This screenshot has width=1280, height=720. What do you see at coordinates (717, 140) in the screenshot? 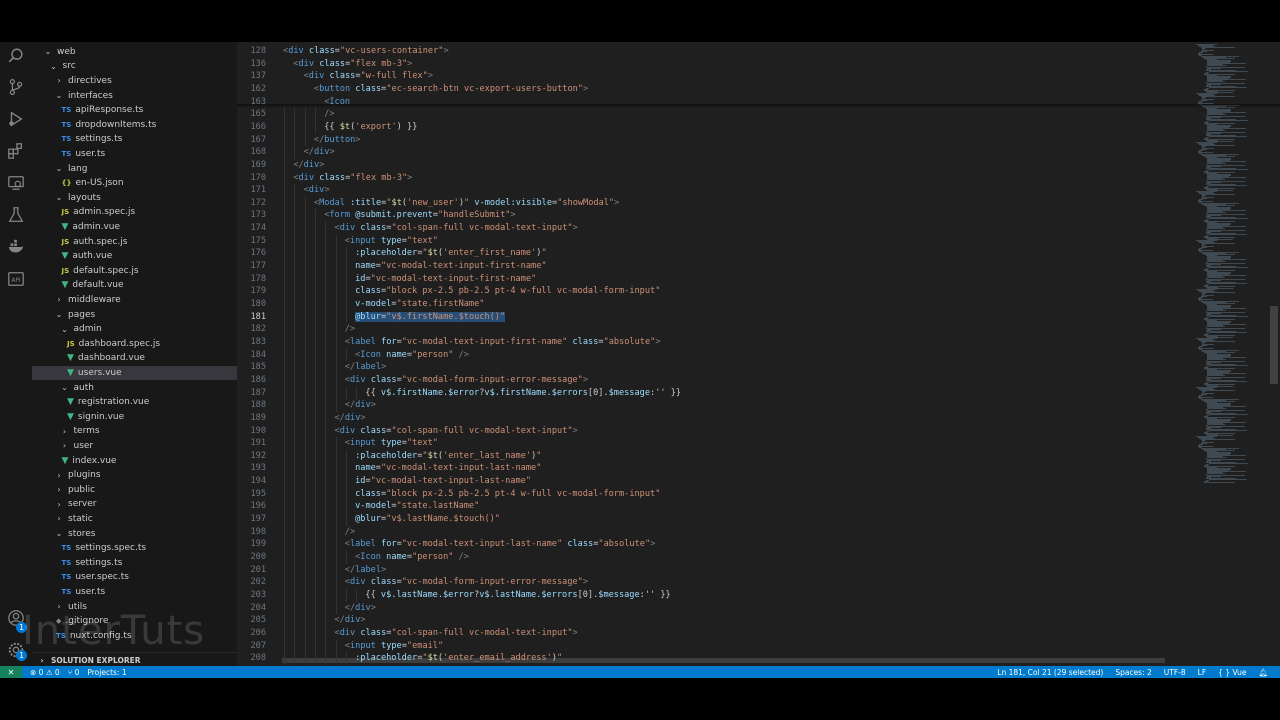
I see `code-line: 167 </button>` at bounding box center [717, 140].